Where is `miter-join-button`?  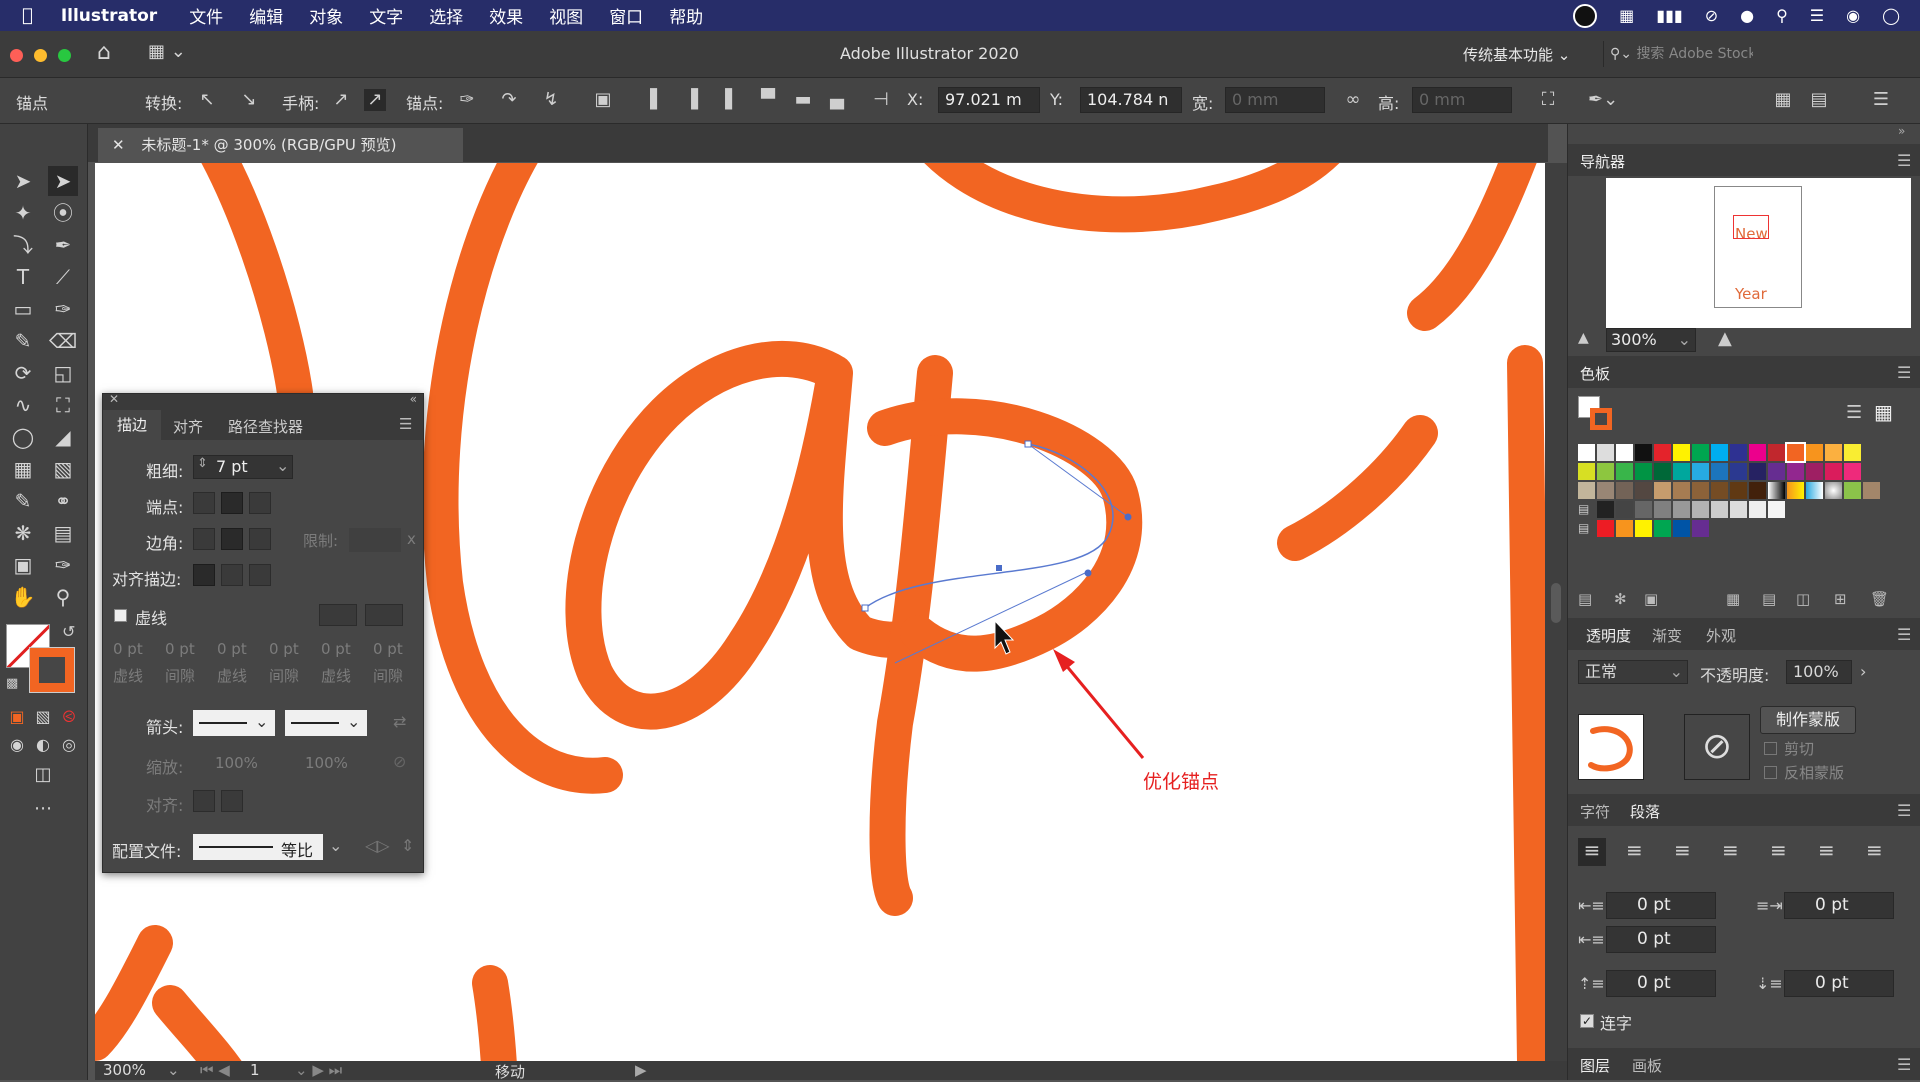
miter-join-button is located at coordinates (204, 539).